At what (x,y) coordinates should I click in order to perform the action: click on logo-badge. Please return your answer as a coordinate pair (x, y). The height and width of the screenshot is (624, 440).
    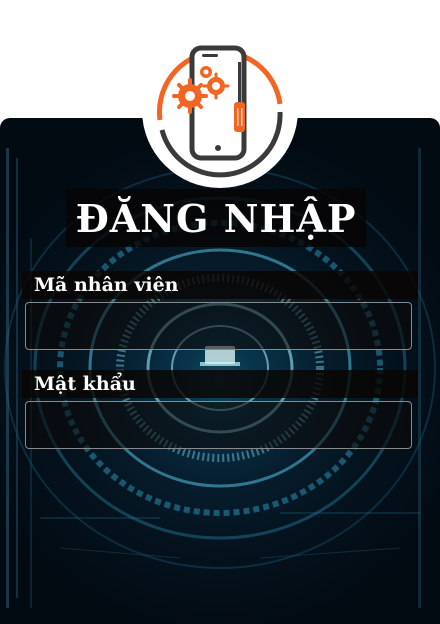
    Looking at the image, I should click on (220, 110).